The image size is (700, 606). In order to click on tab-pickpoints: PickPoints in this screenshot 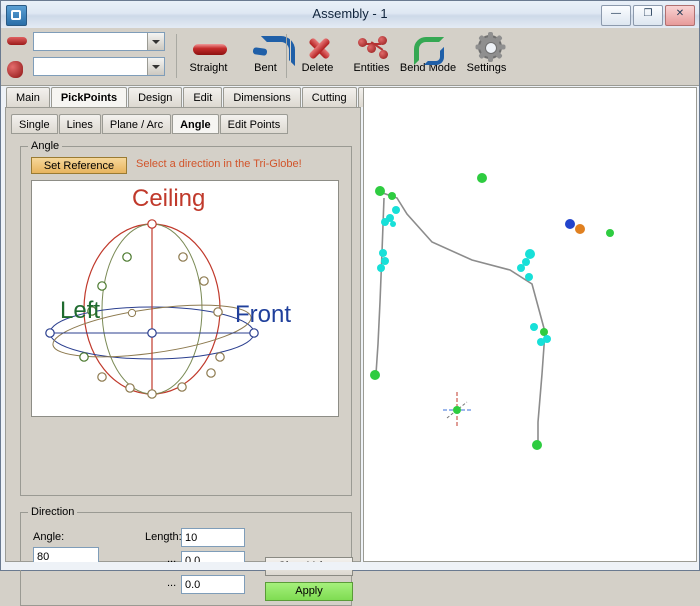, I will do `click(89, 97)`.